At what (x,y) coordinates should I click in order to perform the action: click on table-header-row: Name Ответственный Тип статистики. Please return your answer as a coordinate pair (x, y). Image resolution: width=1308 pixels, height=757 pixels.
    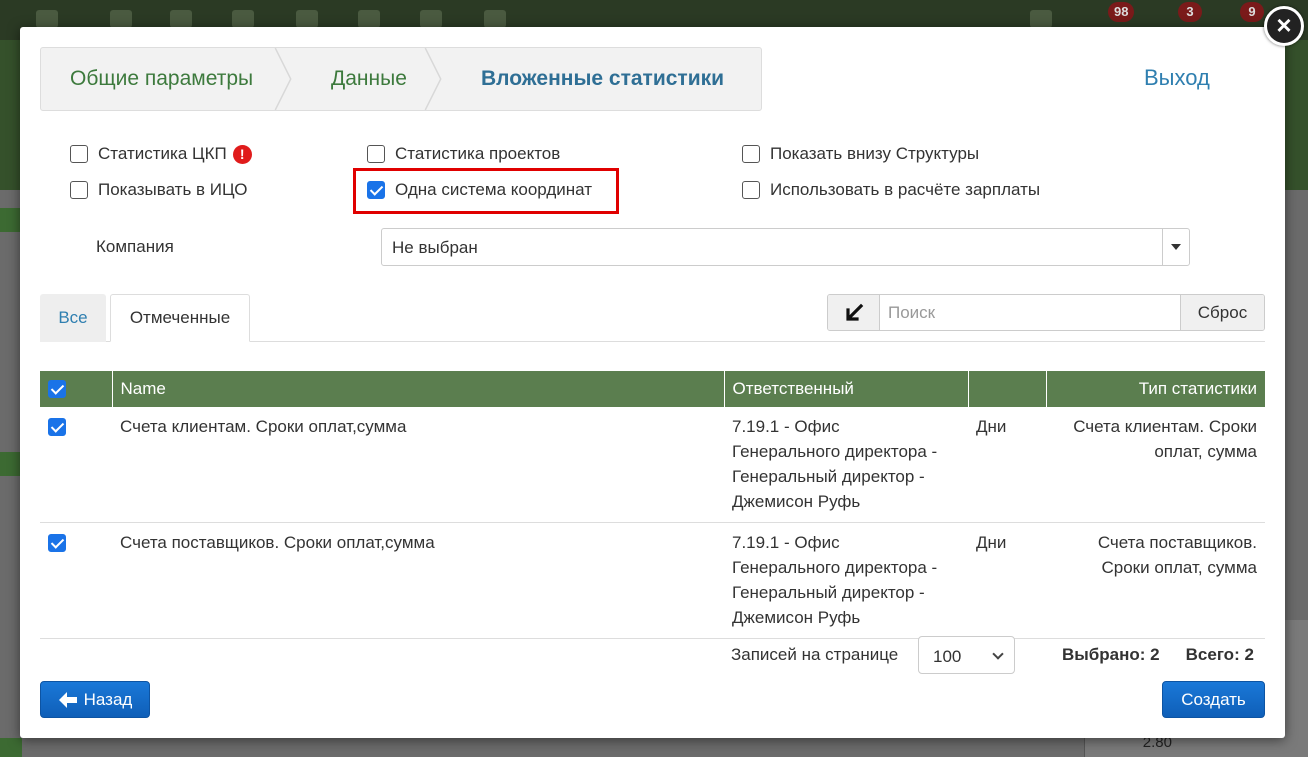
    Looking at the image, I should click on (652, 389).